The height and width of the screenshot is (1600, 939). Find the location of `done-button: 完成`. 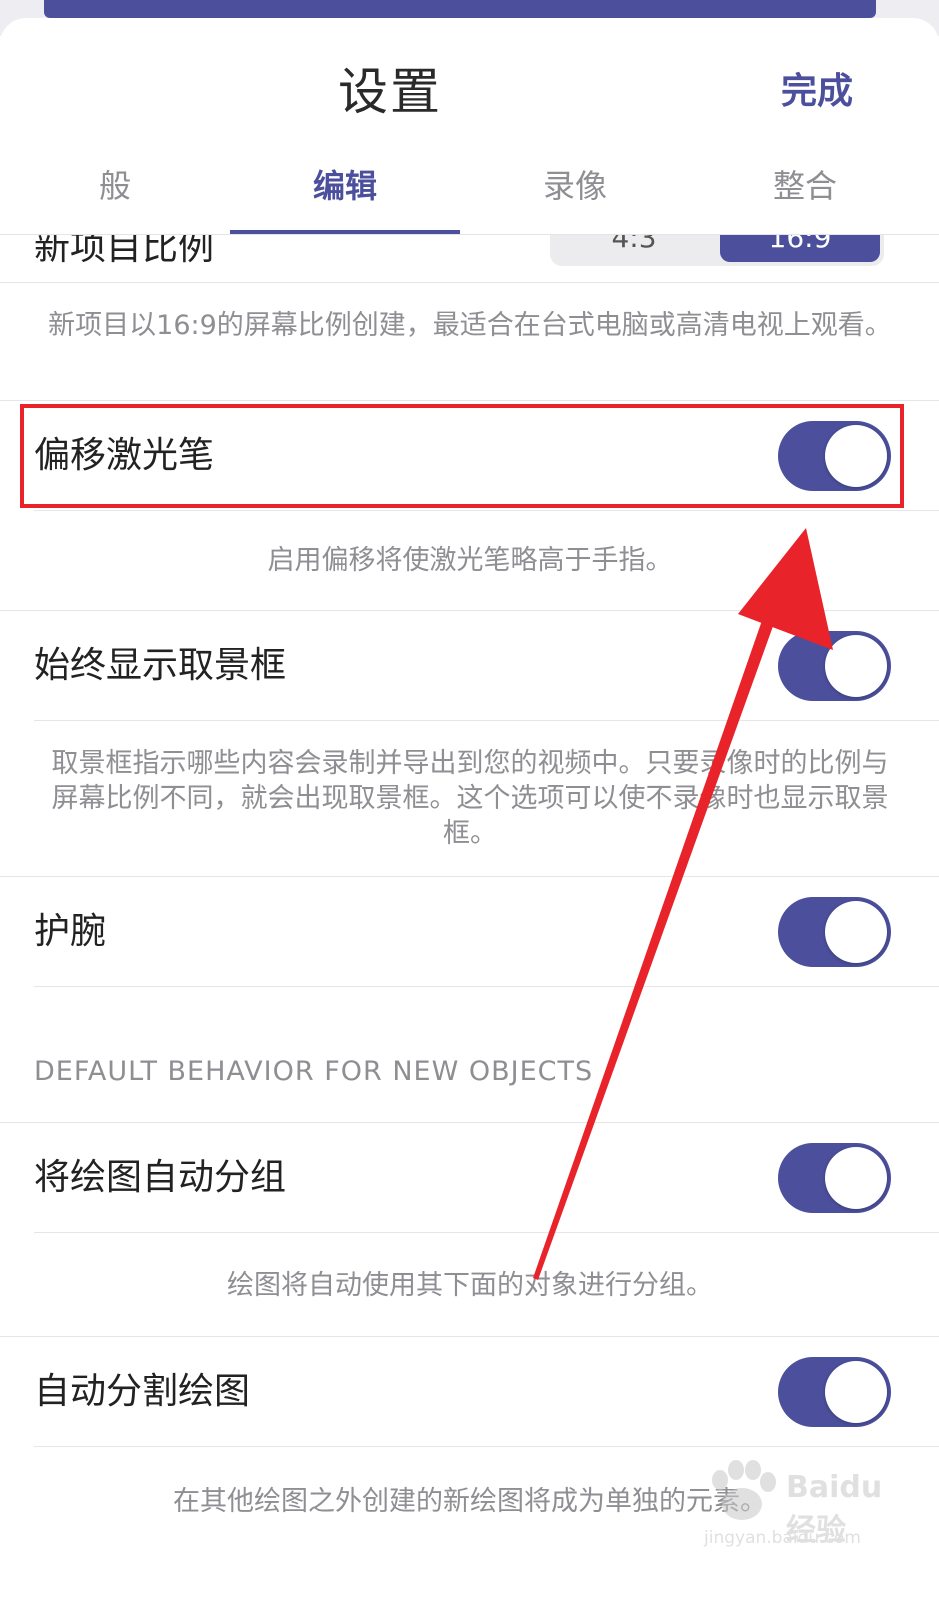

done-button: 完成 is located at coordinates (817, 88).